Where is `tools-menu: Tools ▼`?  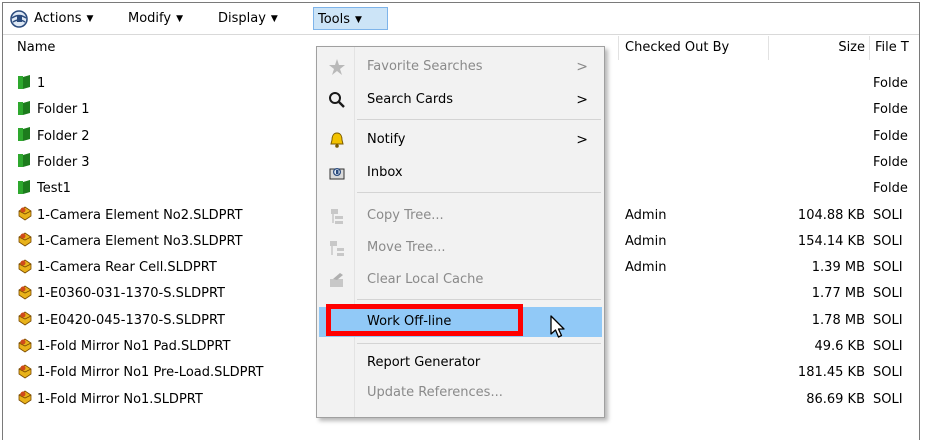
tools-menu: Tools ▼ is located at coordinates (350, 18).